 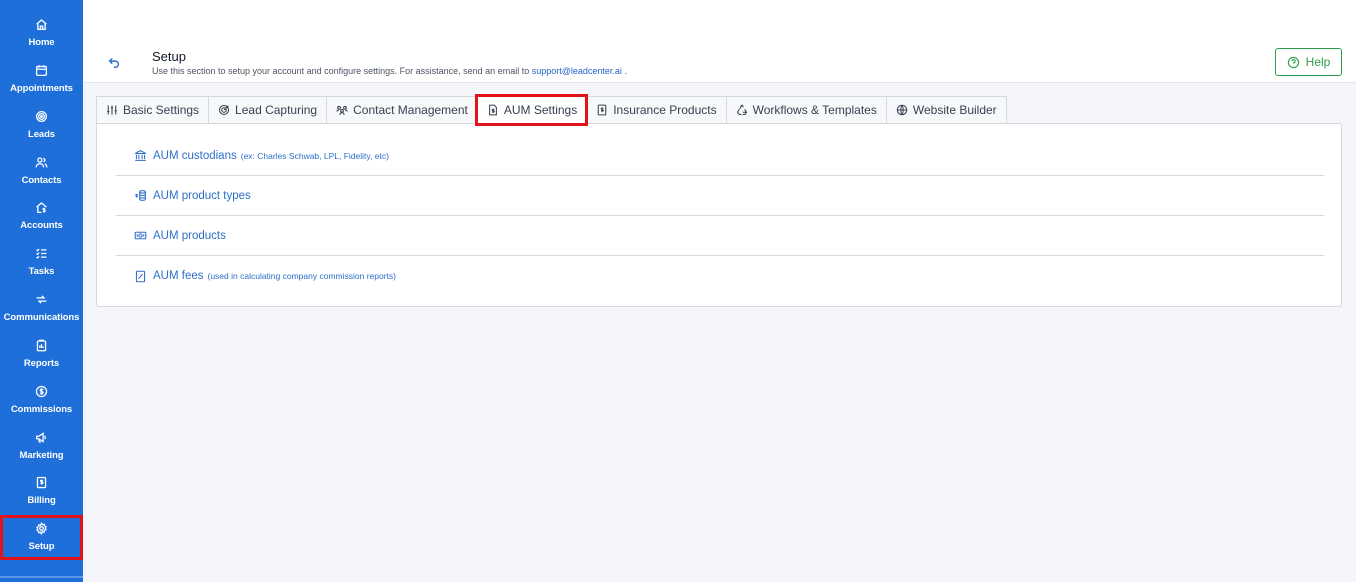 I want to click on tab-basic-settings: Basic Settings, so click(x=152, y=110).